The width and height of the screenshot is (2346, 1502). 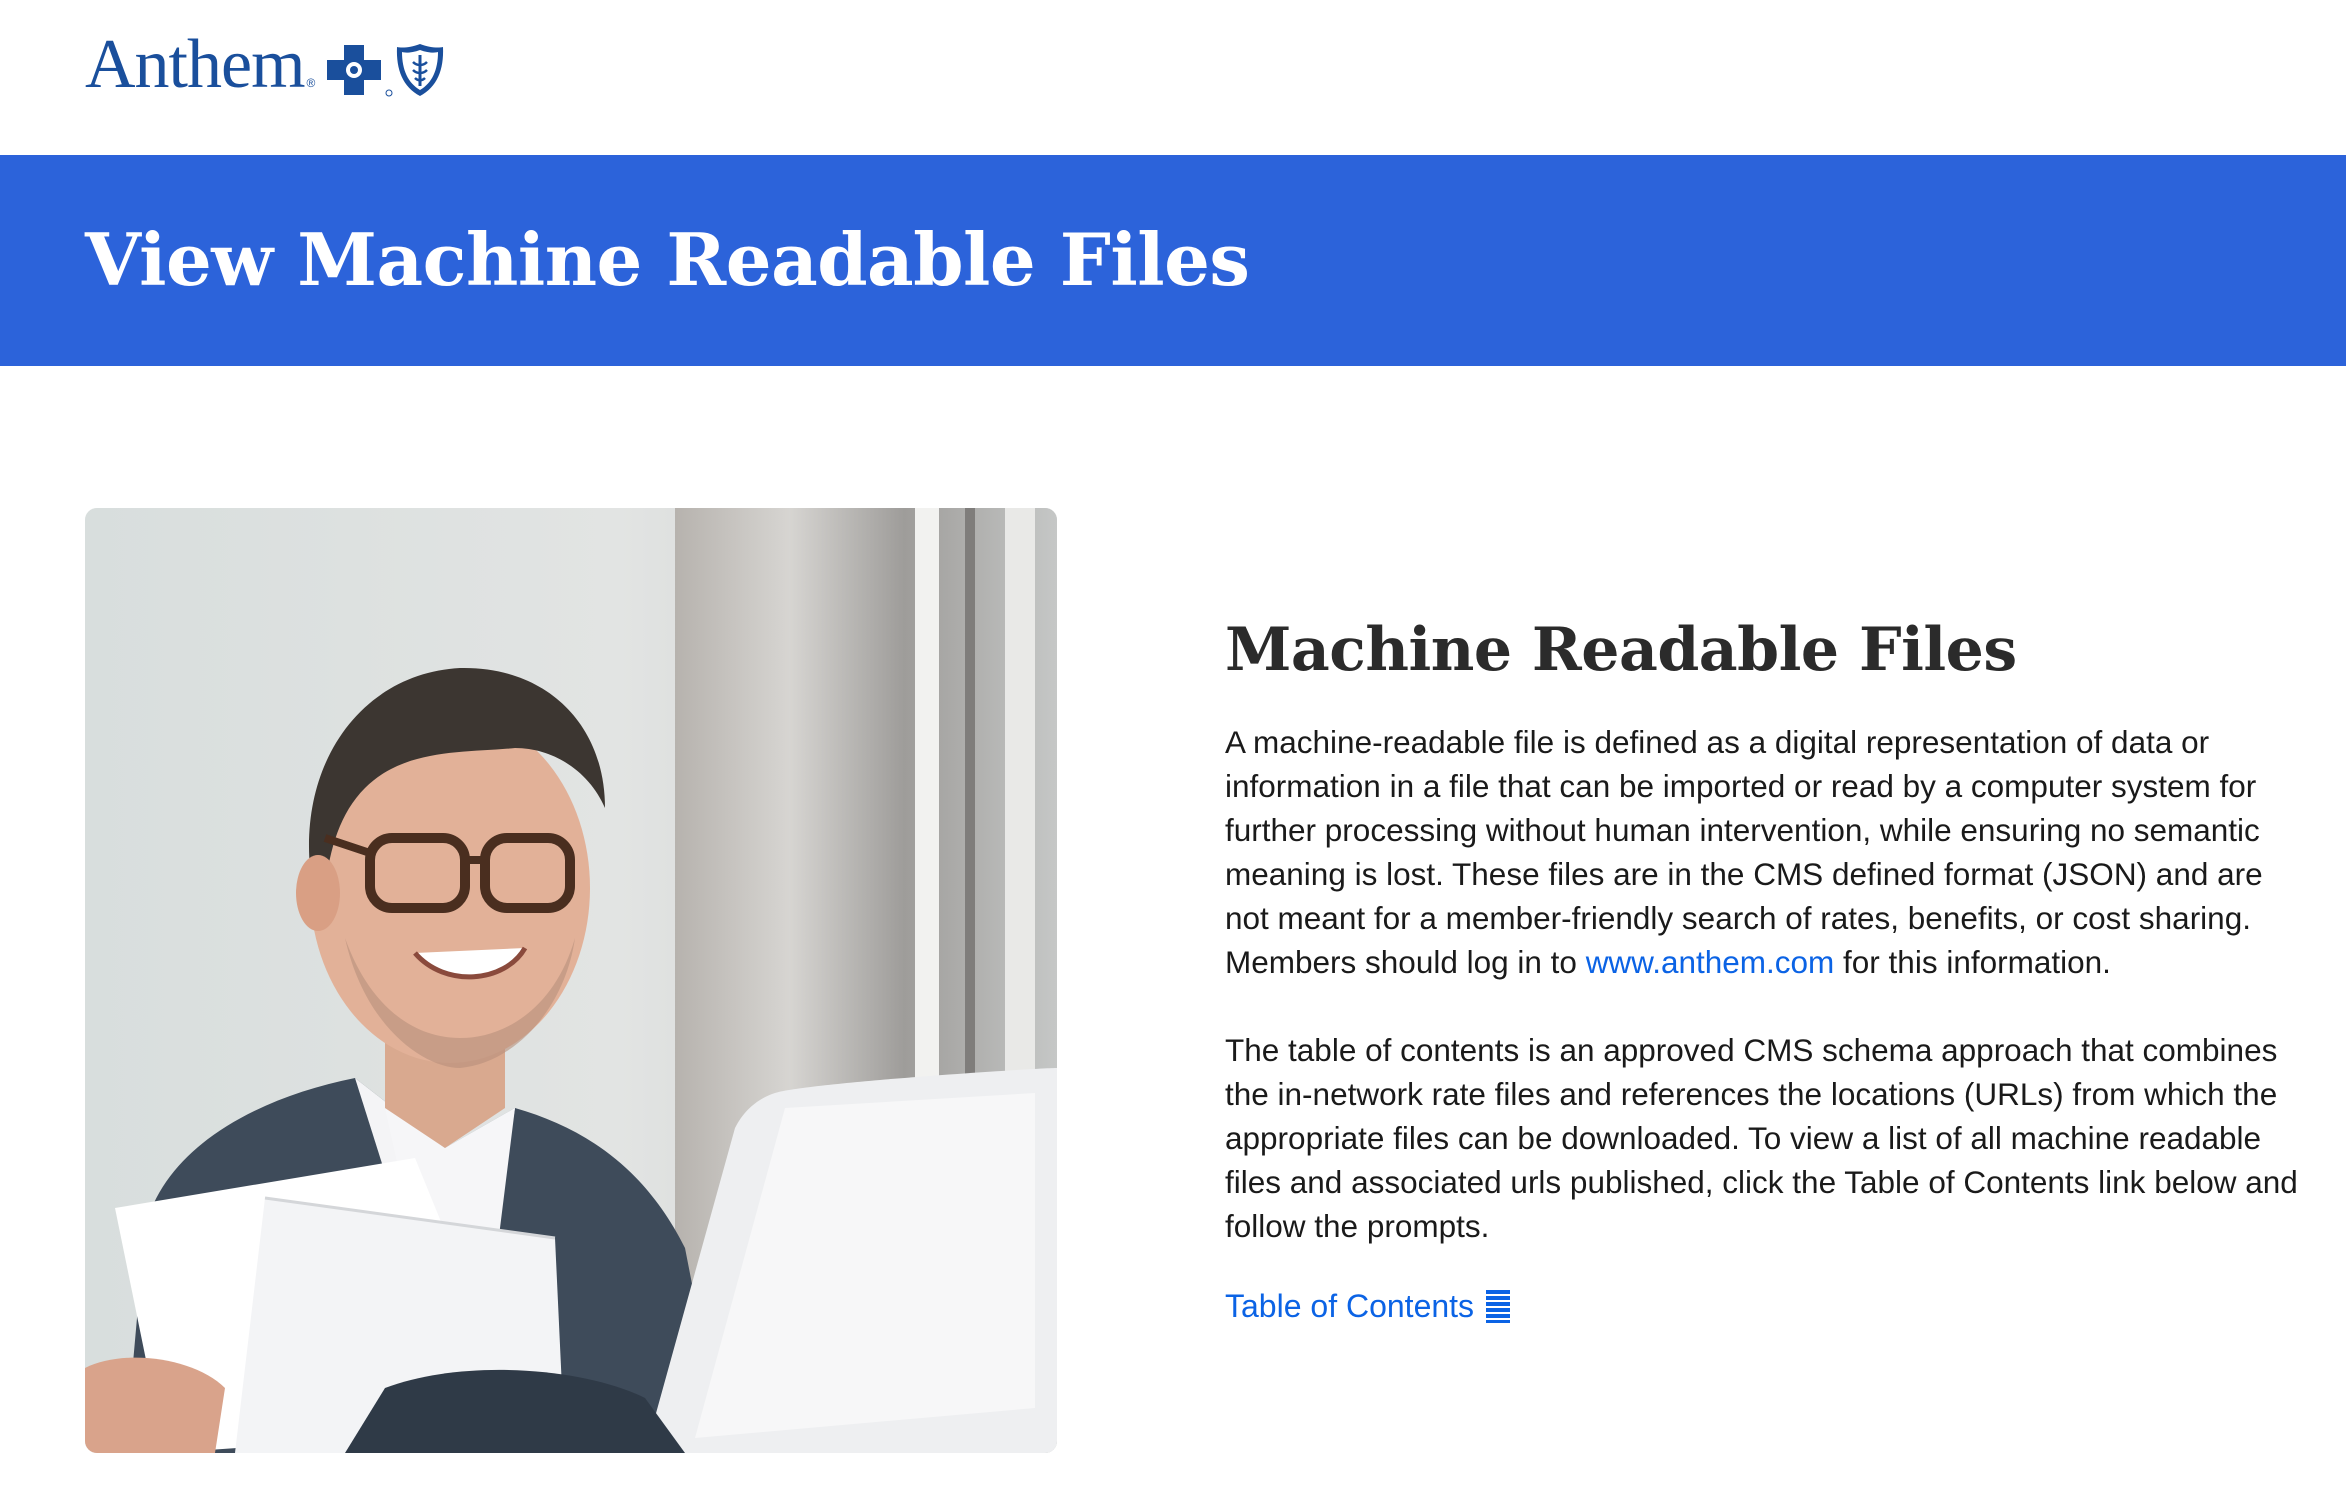 I want to click on logo-marks, so click(x=385, y=70).